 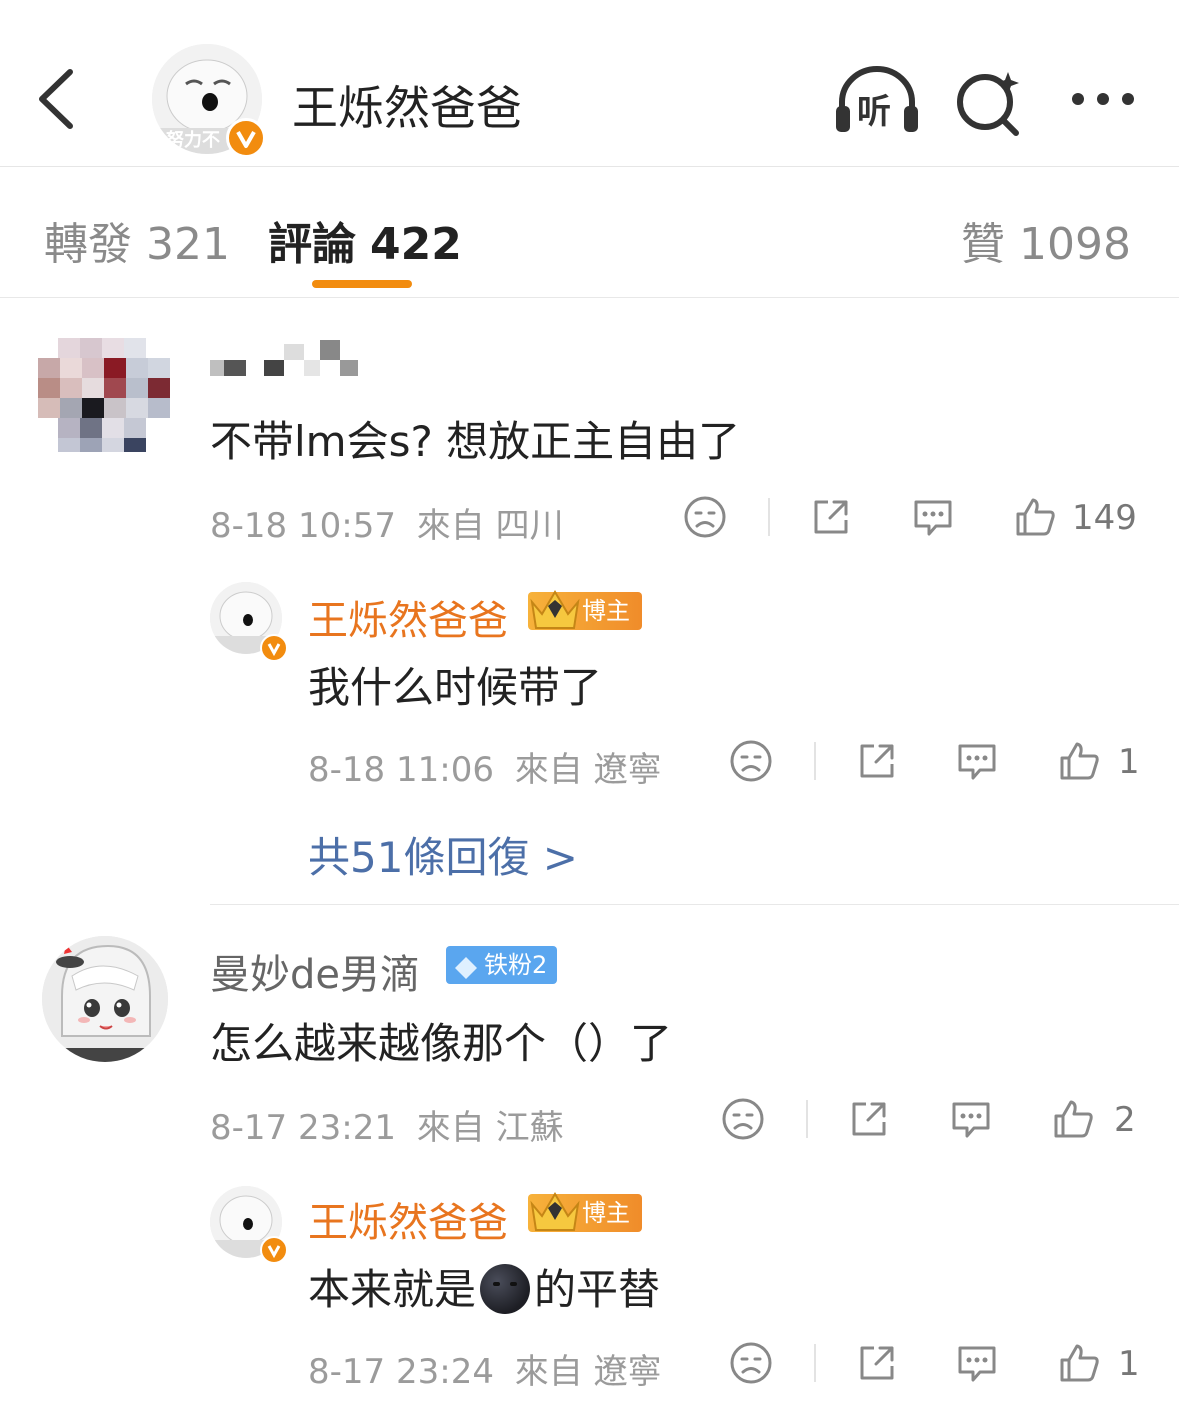 I want to click on comment-text: 怎么越来越像那个（）了, so click(x=441, y=1043).